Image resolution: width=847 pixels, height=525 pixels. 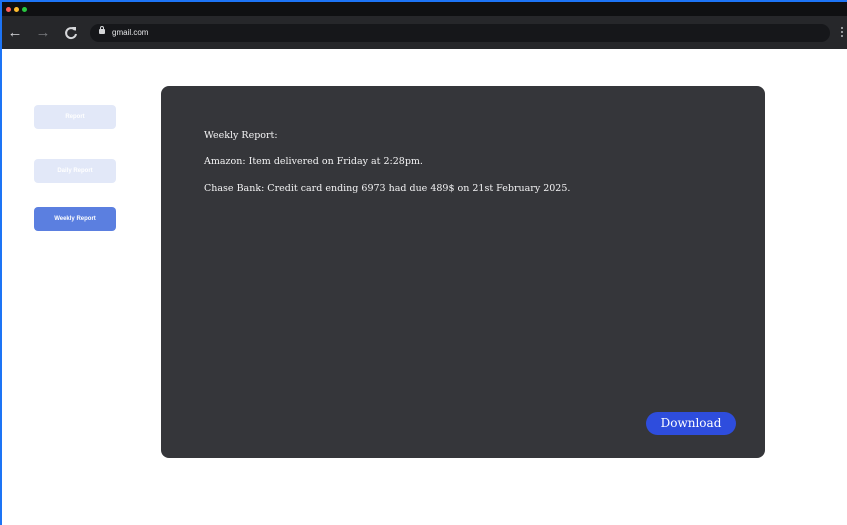 What do you see at coordinates (8, 9) in the screenshot?
I see `close-window-button` at bounding box center [8, 9].